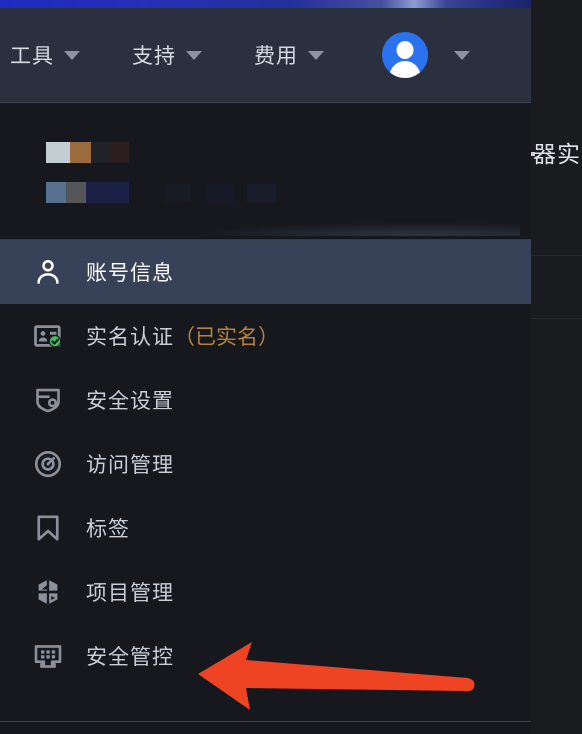 The image size is (582, 734). What do you see at coordinates (355, 229) in the screenshot?
I see `panel-smudge-artifact` at bounding box center [355, 229].